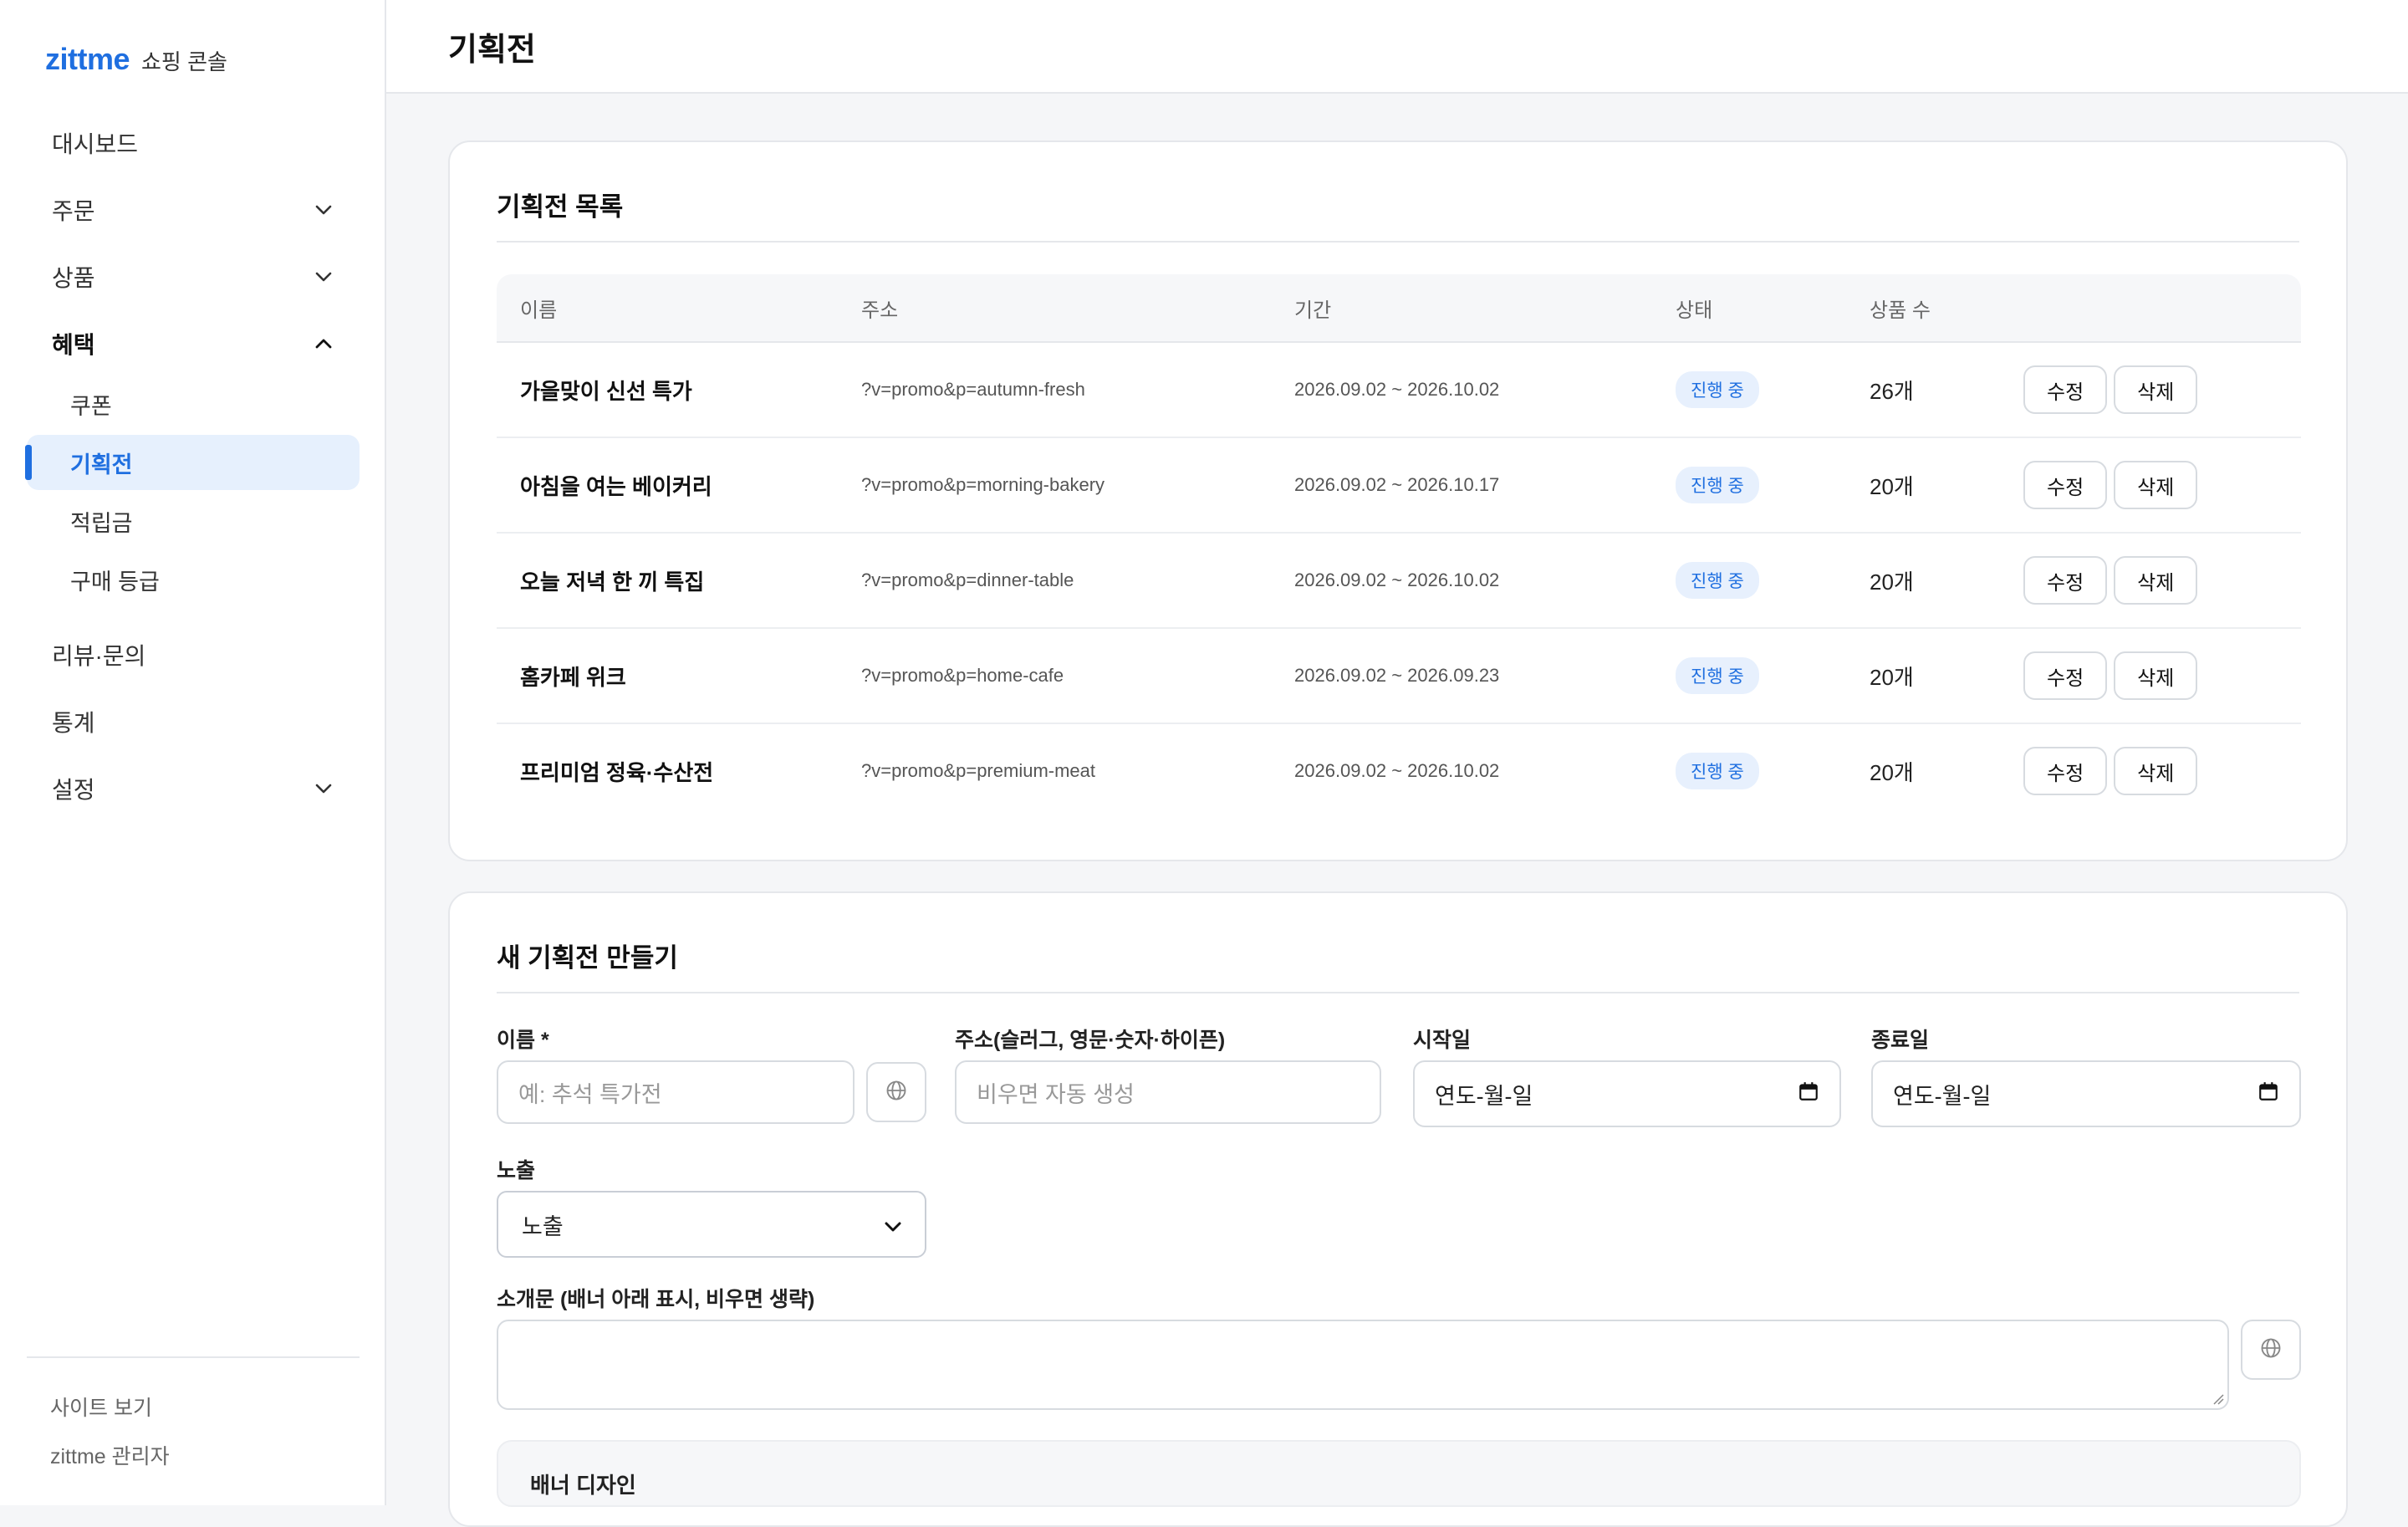 Image resolution: width=2408 pixels, height=1527 pixels. Describe the element at coordinates (194, 404) in the screenshot. I see `sidebar-subitem-coupons: 쿠폰` at that location.